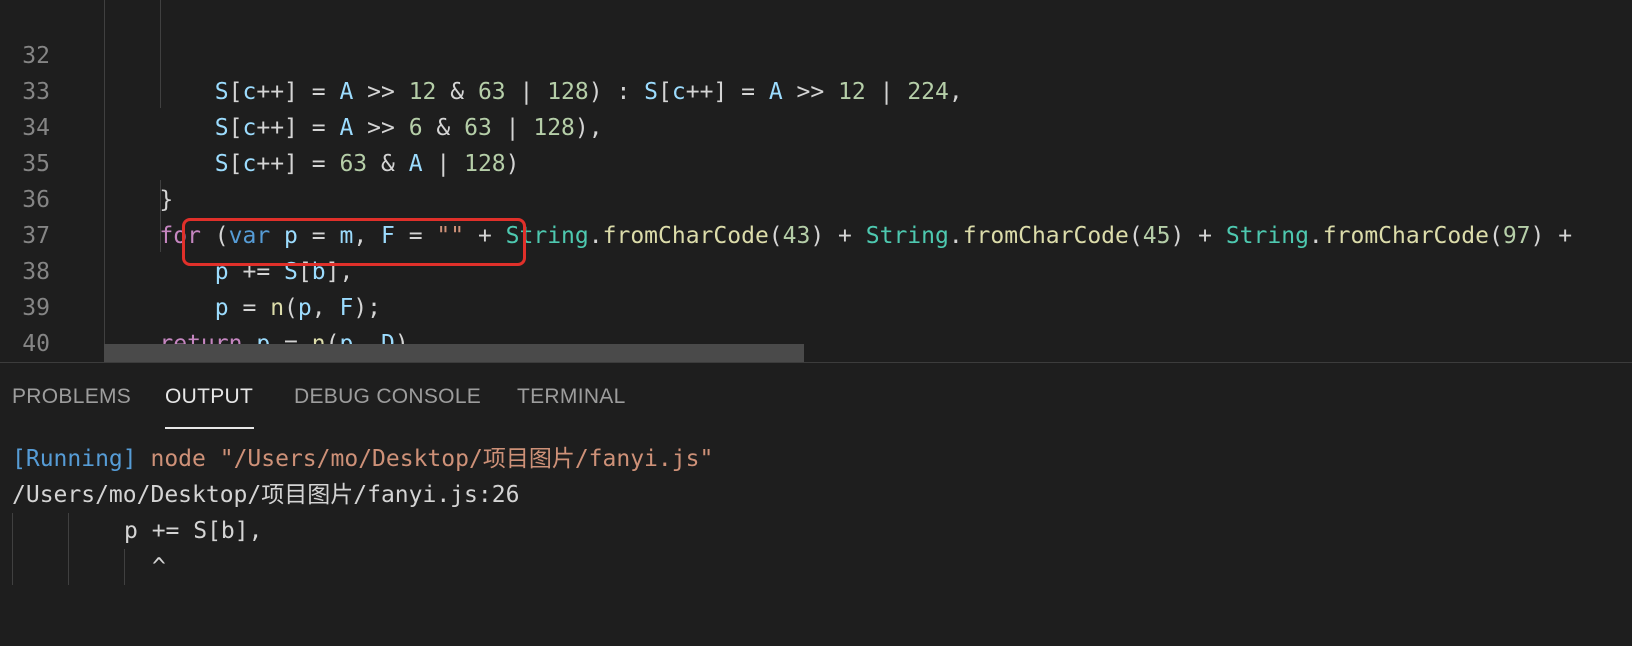 This screenshot has height=646, width=1632. I want to click on tab-terminal: TERMINAL, so click(571, 397).